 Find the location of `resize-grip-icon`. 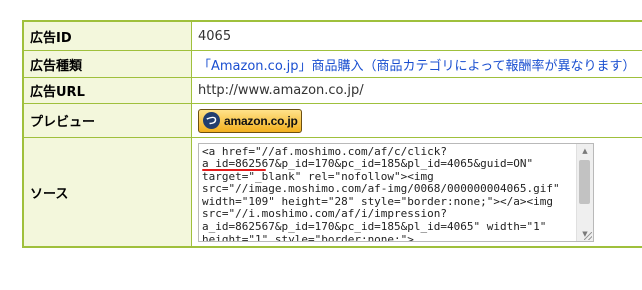

resize-grip-icon is located at coordinates (588, 235).